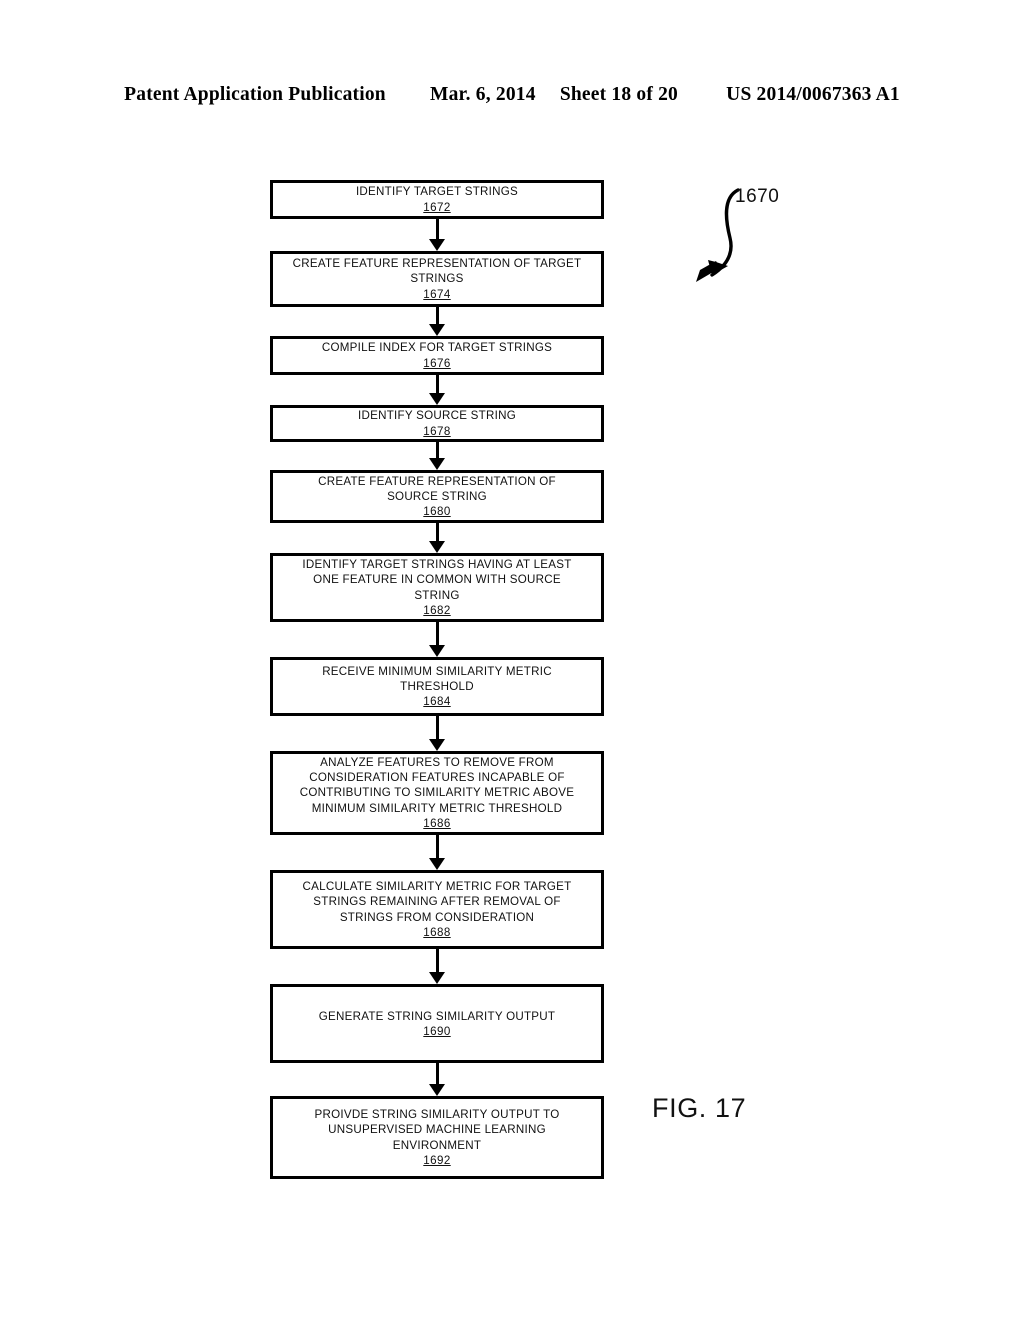 The image size is (1024, 1320). I want to click on flow-node-1672: IDENTIFY TARGET STRINGS 1672, so click(437, 199).